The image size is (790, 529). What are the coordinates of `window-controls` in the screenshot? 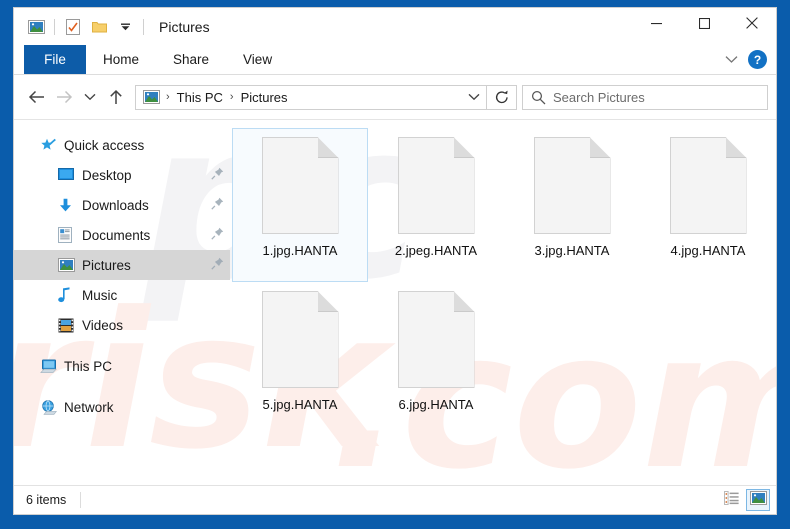 It's located at (704, 26).